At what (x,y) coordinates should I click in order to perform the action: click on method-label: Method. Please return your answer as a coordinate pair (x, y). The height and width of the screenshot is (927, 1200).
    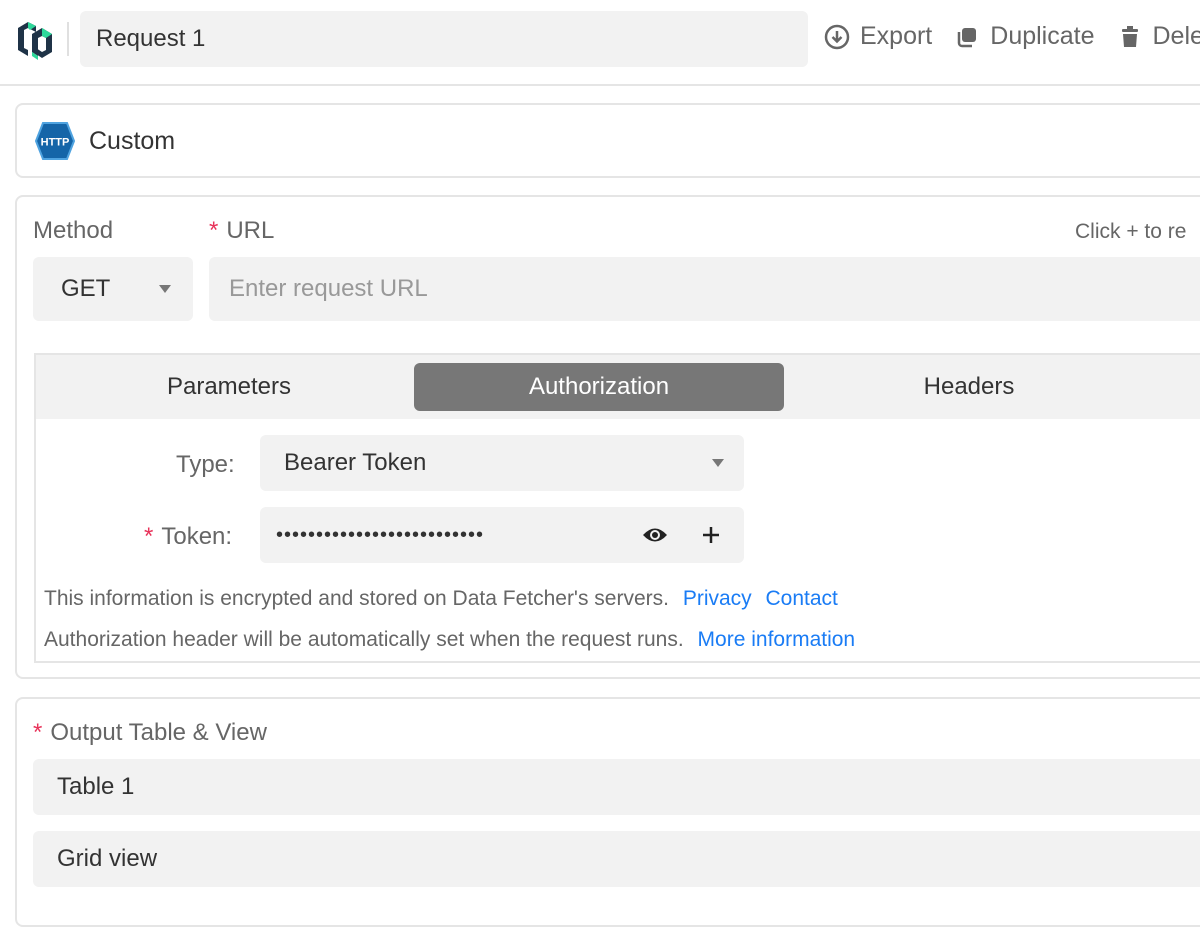
    Looking at the image, I should click on (73, 231).